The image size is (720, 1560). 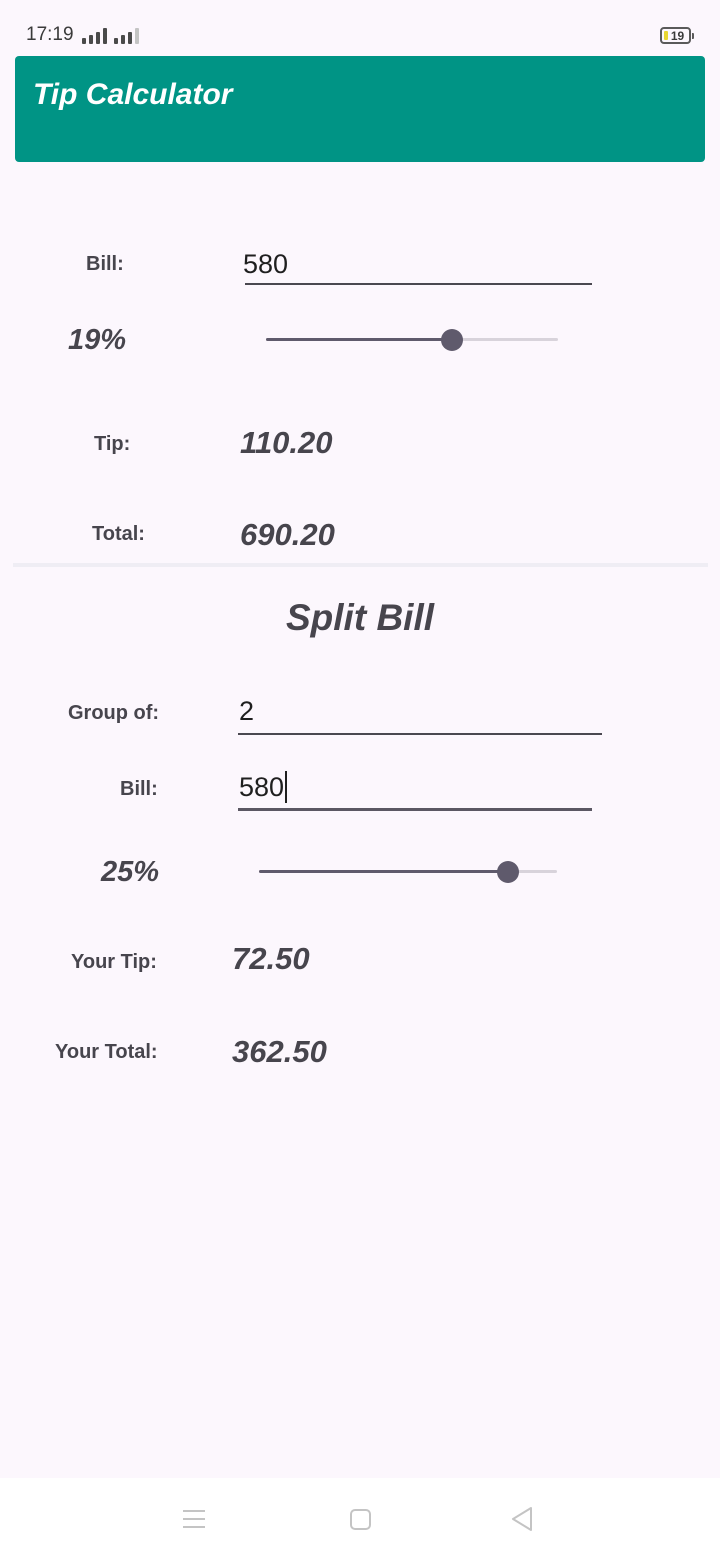 What do you see at coordinates (279, 1051) in the screenshot?
I see `your-total-value: 362.50` at bounding box center [279, 1051].